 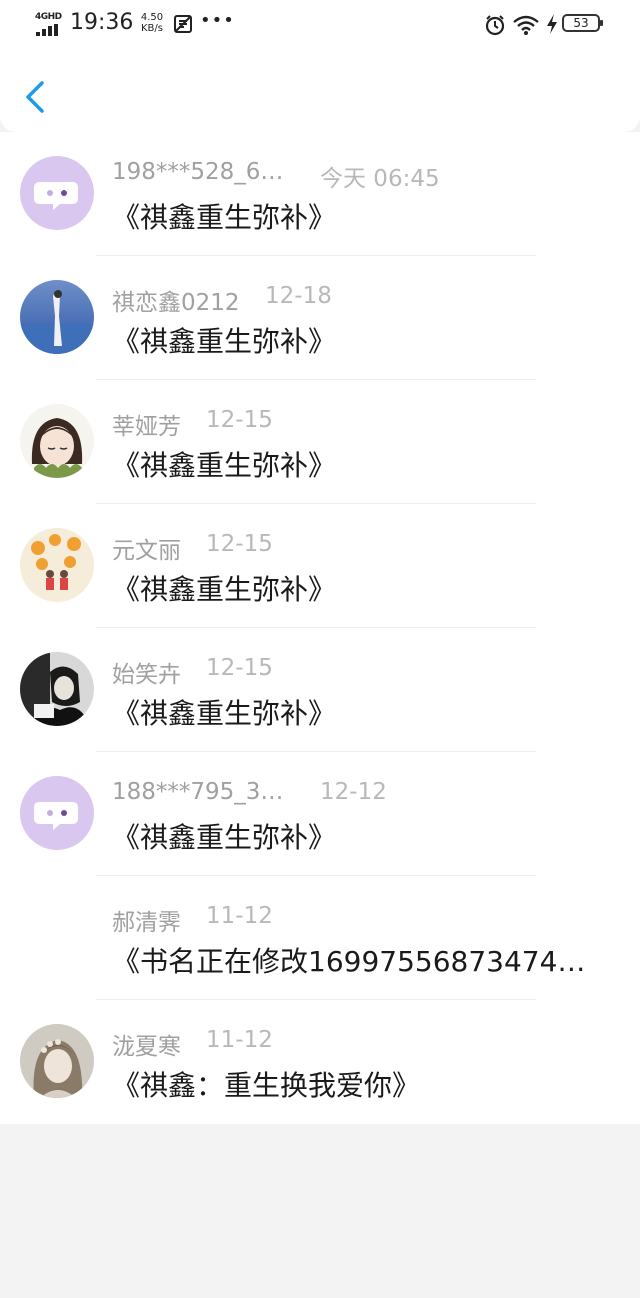 What do you see at coordinates (102, 22) in the screenshot?
I see `clock: 19:36` at bounding box center [102, 22].